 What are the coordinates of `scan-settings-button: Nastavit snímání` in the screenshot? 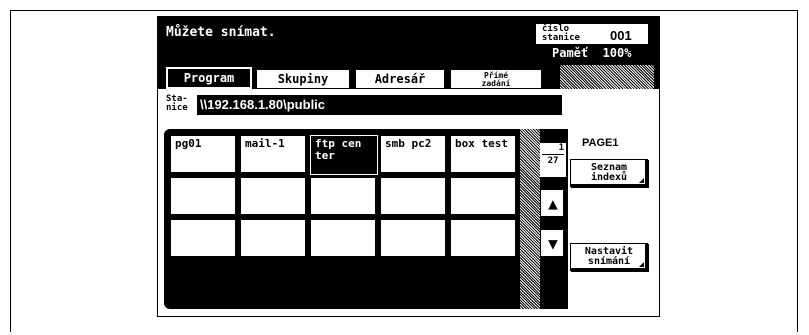 It's located at (609, 257).